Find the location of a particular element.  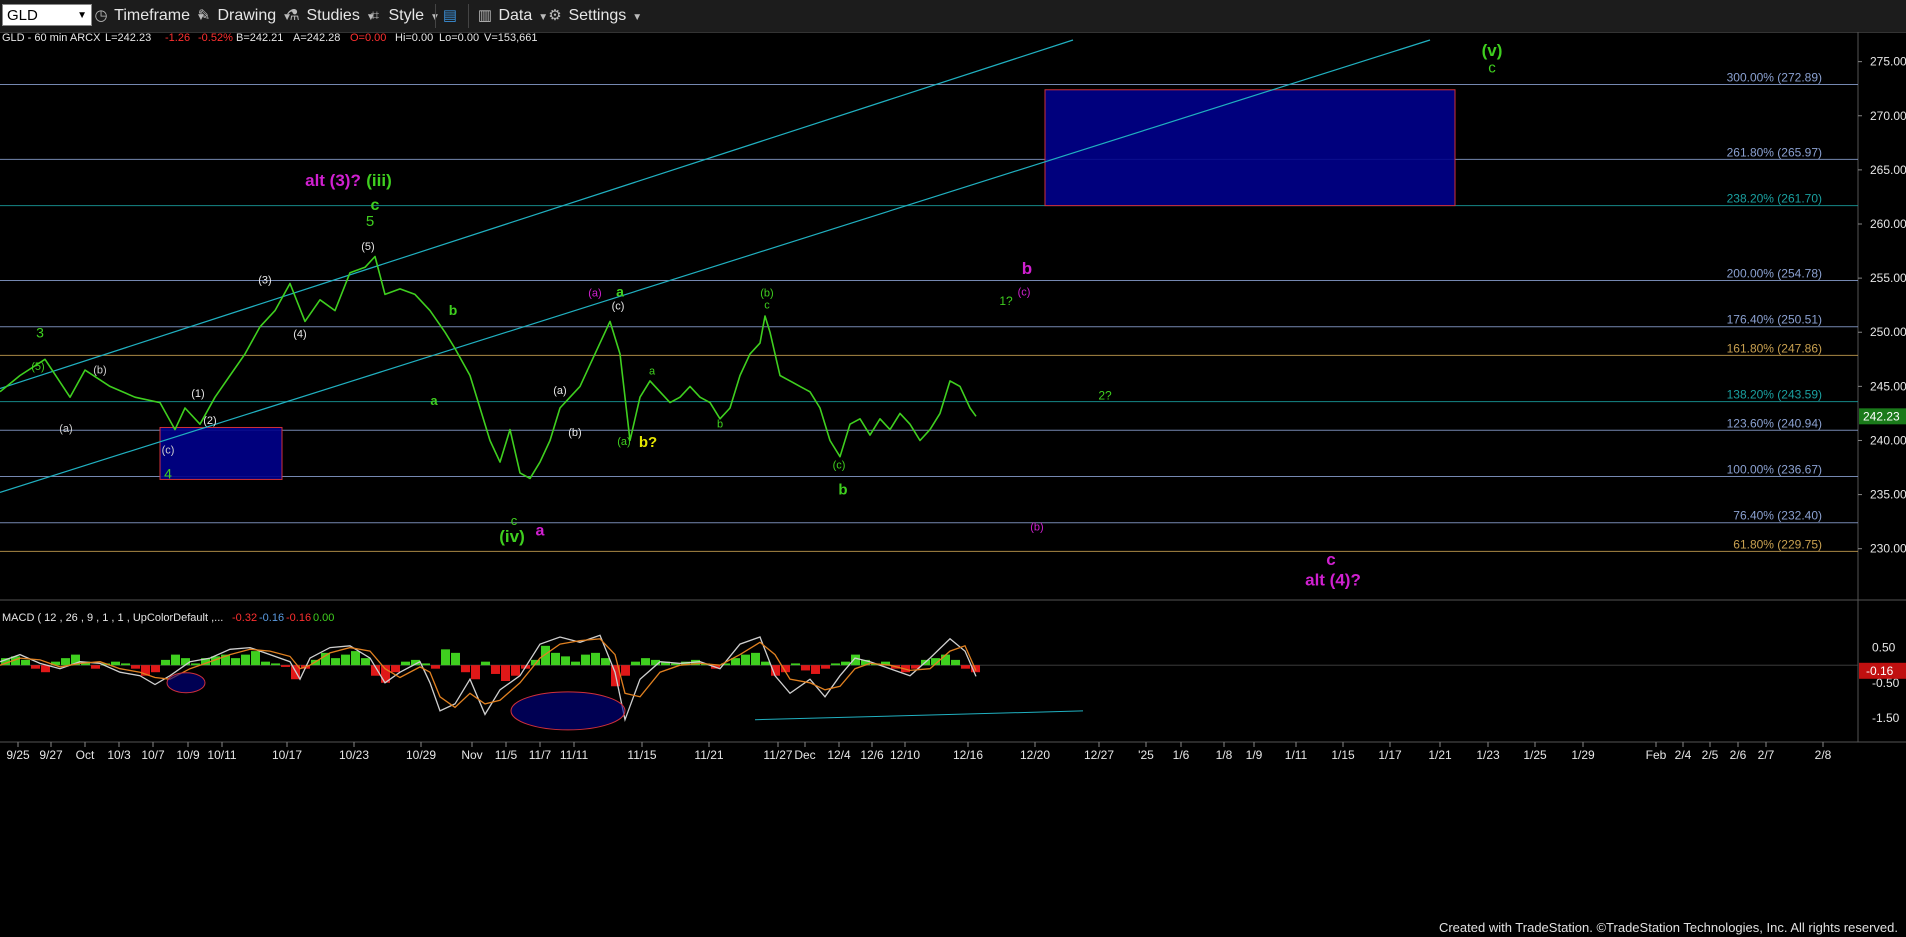

drawing-menu: ✎ Drawing ▼ is located at coordinates (243, 16).